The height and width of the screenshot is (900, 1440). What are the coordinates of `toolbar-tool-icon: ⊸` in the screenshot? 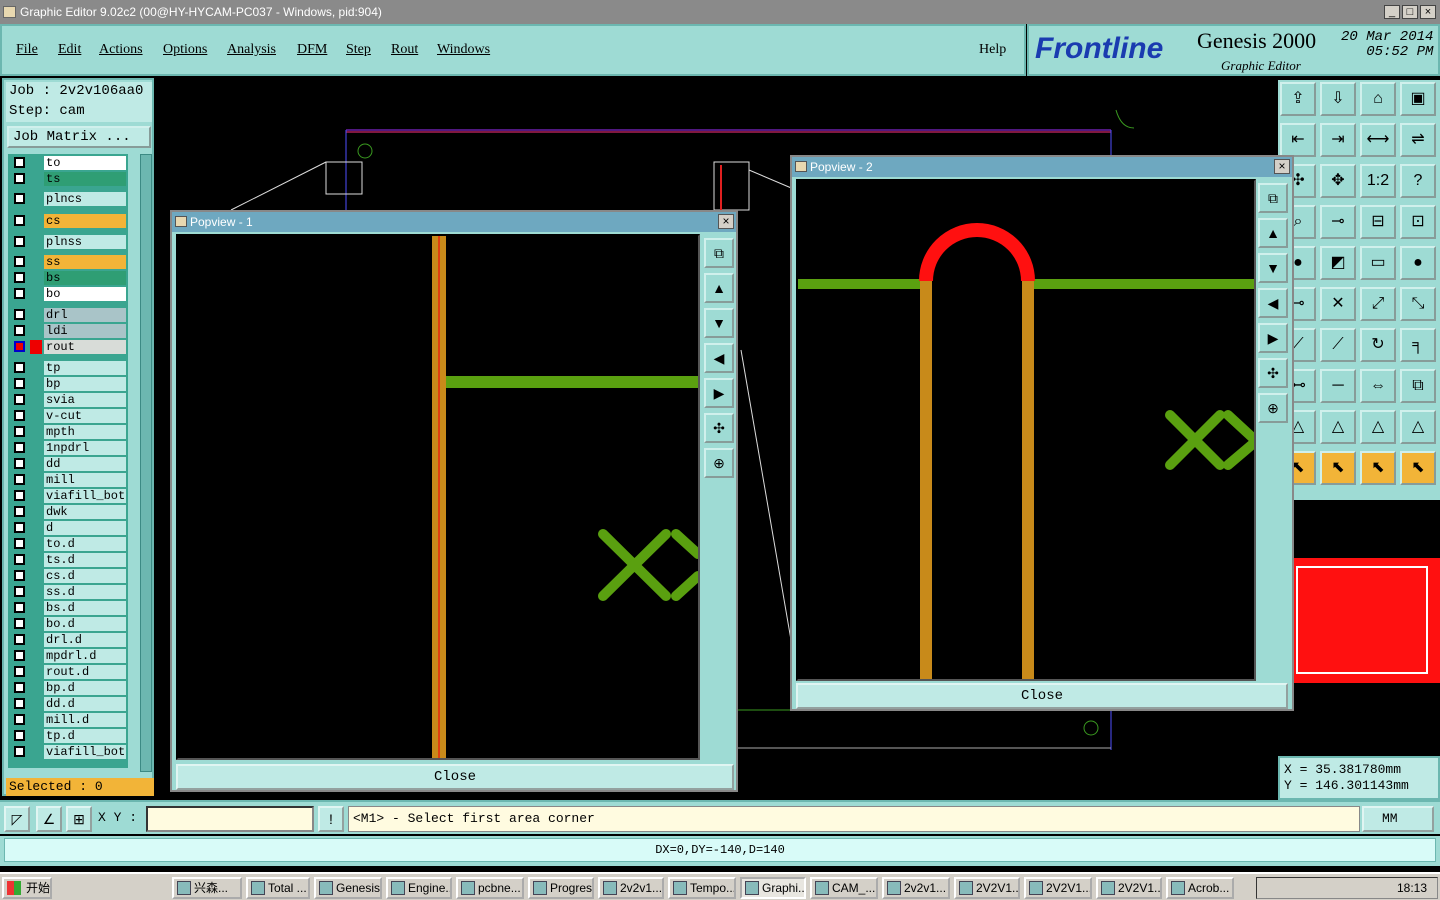 It's located at (1338, 222).